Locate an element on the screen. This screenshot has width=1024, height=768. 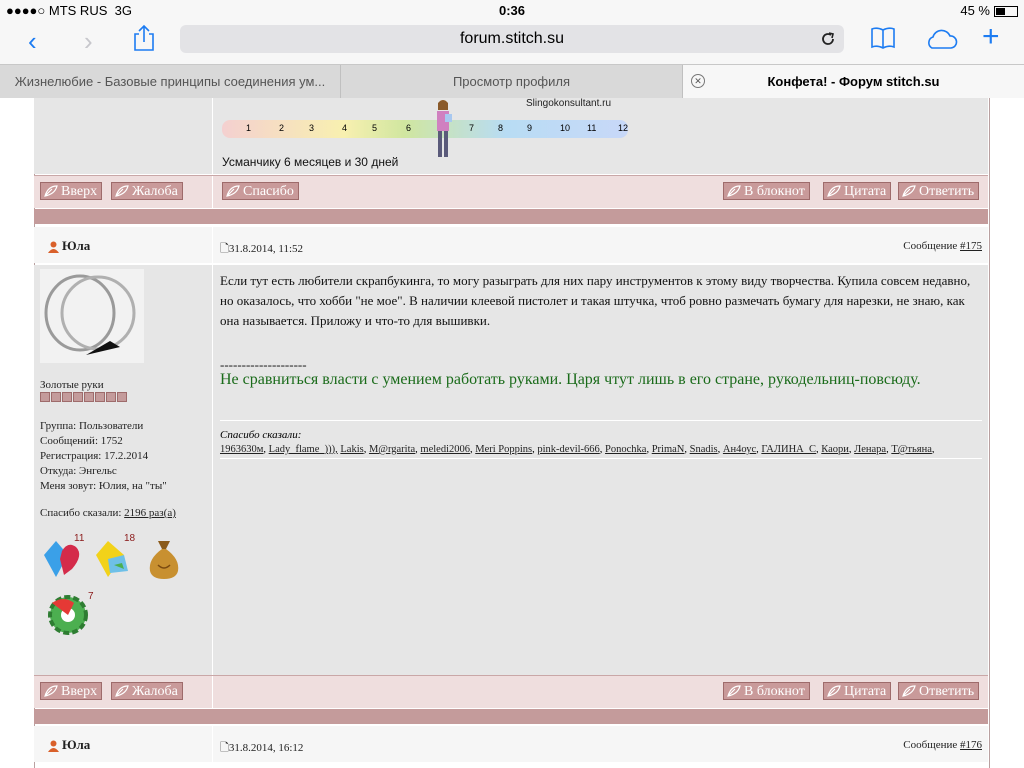
thanks-received: Спасибо сказали: 2196 раз(а) is located at coordinates (108, 513).